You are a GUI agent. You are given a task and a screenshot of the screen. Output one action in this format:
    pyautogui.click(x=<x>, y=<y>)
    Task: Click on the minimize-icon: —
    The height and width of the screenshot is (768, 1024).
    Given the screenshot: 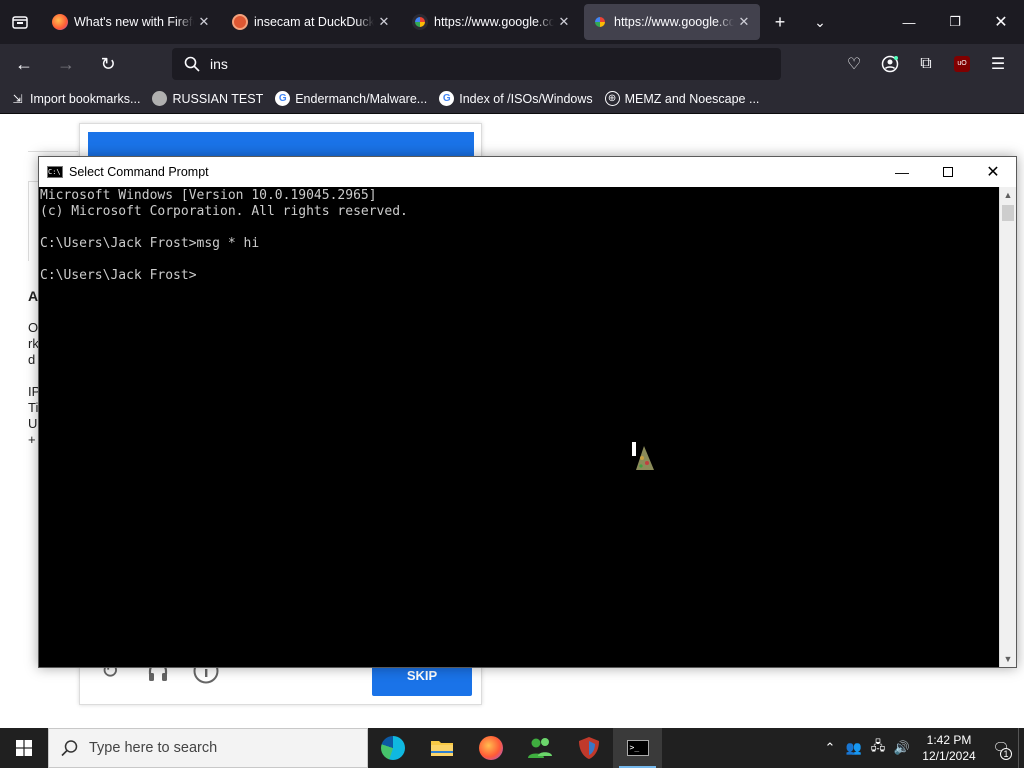 What is the action you would take?
    pyautogui.click(x=902, y=172)
    